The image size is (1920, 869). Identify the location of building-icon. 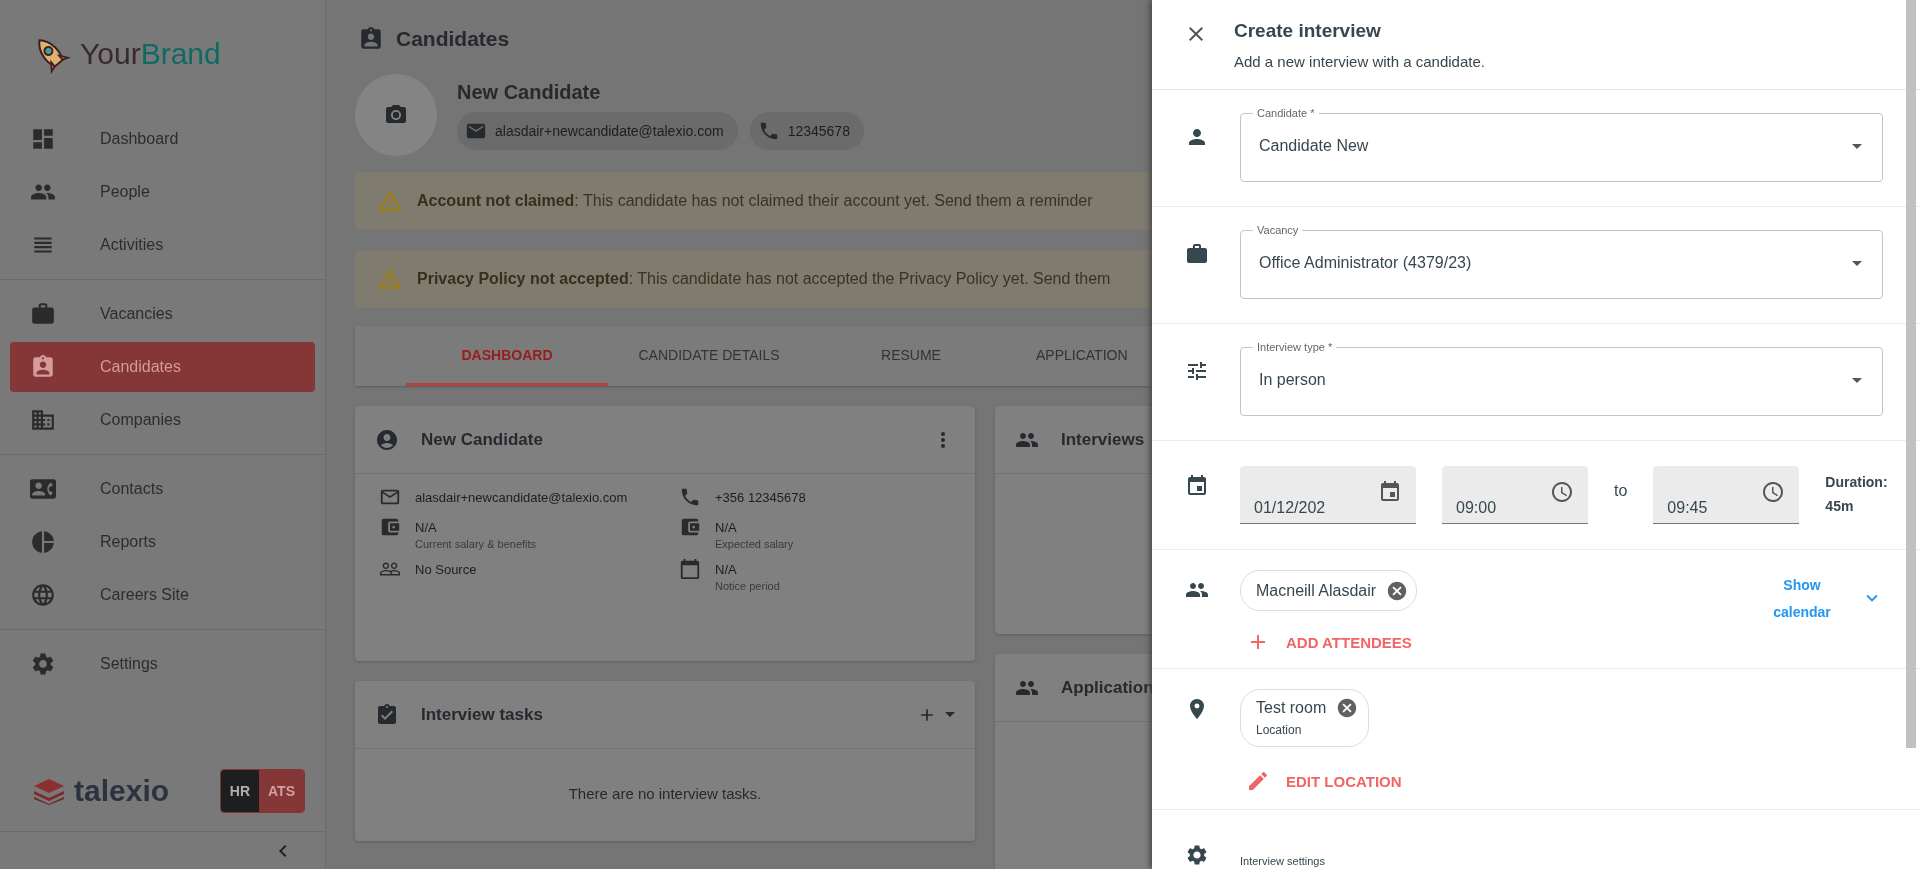
(43, 420).